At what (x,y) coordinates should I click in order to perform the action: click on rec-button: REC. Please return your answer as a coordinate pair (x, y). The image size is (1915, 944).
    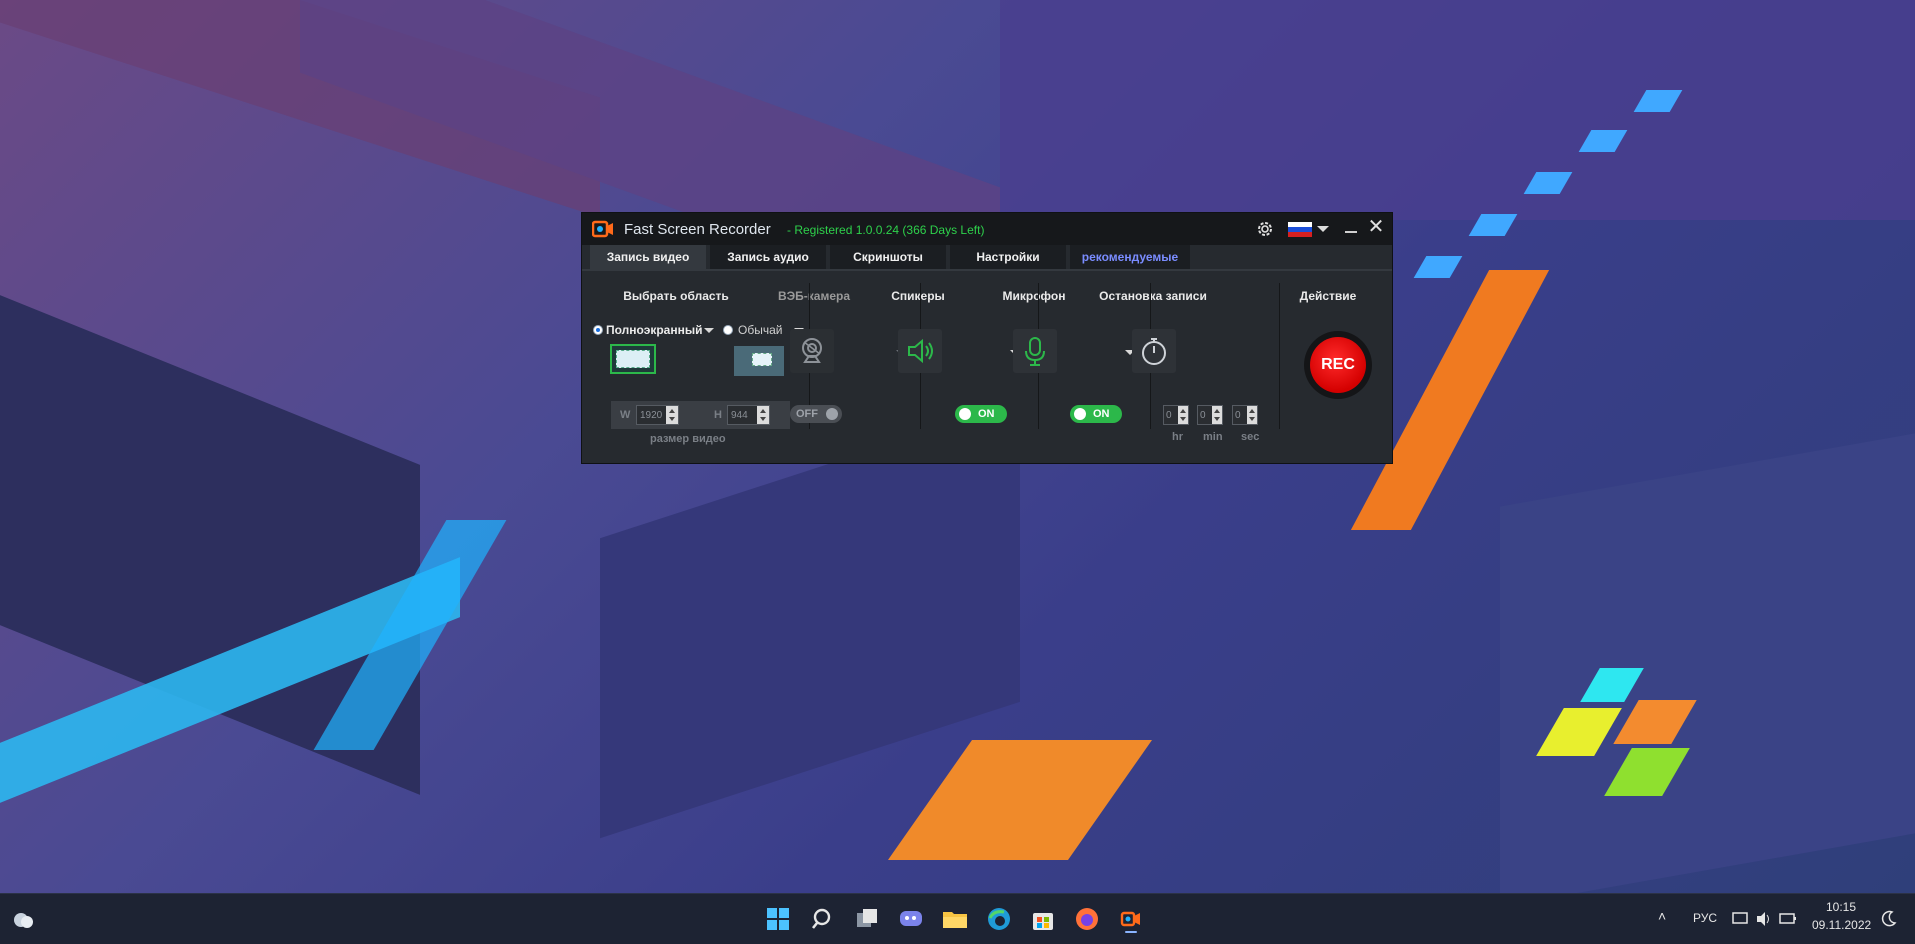
    Looking at the image, I should click on (1338, 365).